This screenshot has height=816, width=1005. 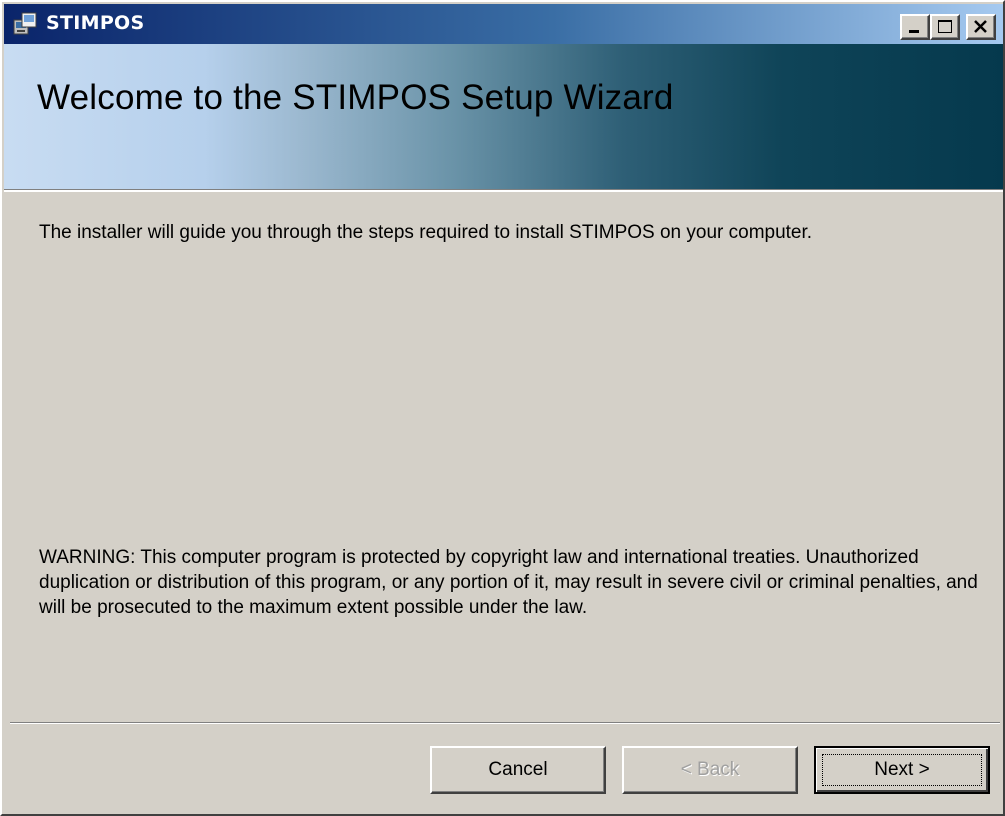 I want to click on maximize-button, so click(x=945, y=27).